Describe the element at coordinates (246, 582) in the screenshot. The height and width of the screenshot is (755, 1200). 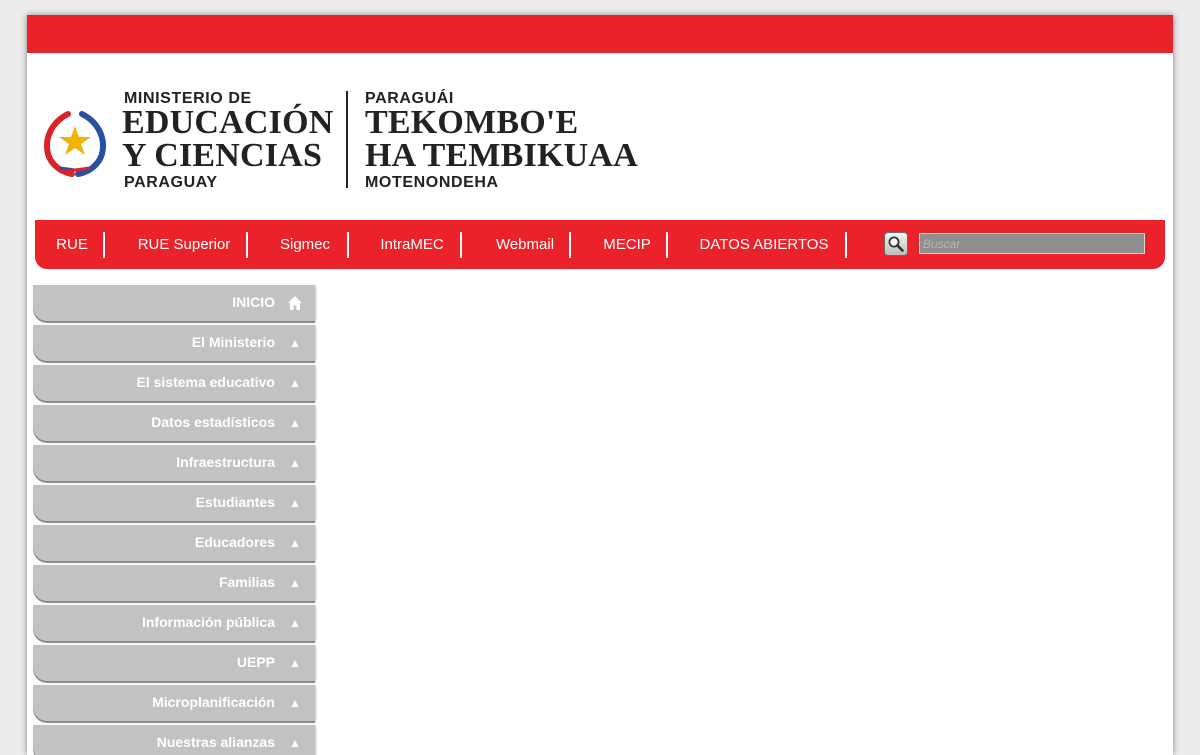
I see `sidebar-item-label: Familias` at that location.